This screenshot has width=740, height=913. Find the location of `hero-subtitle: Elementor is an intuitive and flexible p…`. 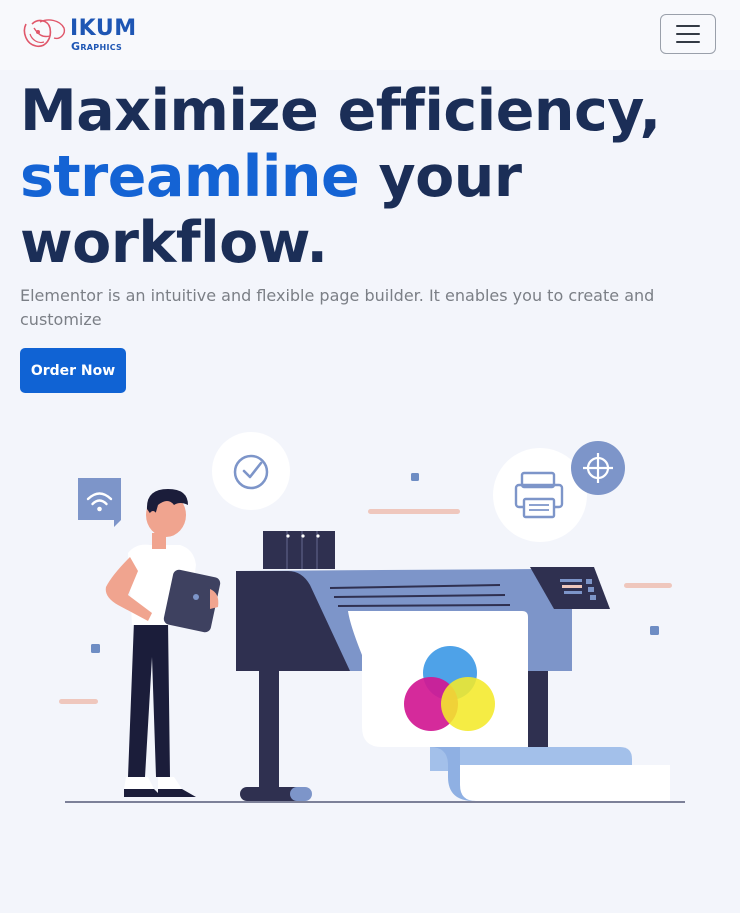

hero-subtitle: Elementor is an intuitive and flexible p… is located at coordinates (337, 307).